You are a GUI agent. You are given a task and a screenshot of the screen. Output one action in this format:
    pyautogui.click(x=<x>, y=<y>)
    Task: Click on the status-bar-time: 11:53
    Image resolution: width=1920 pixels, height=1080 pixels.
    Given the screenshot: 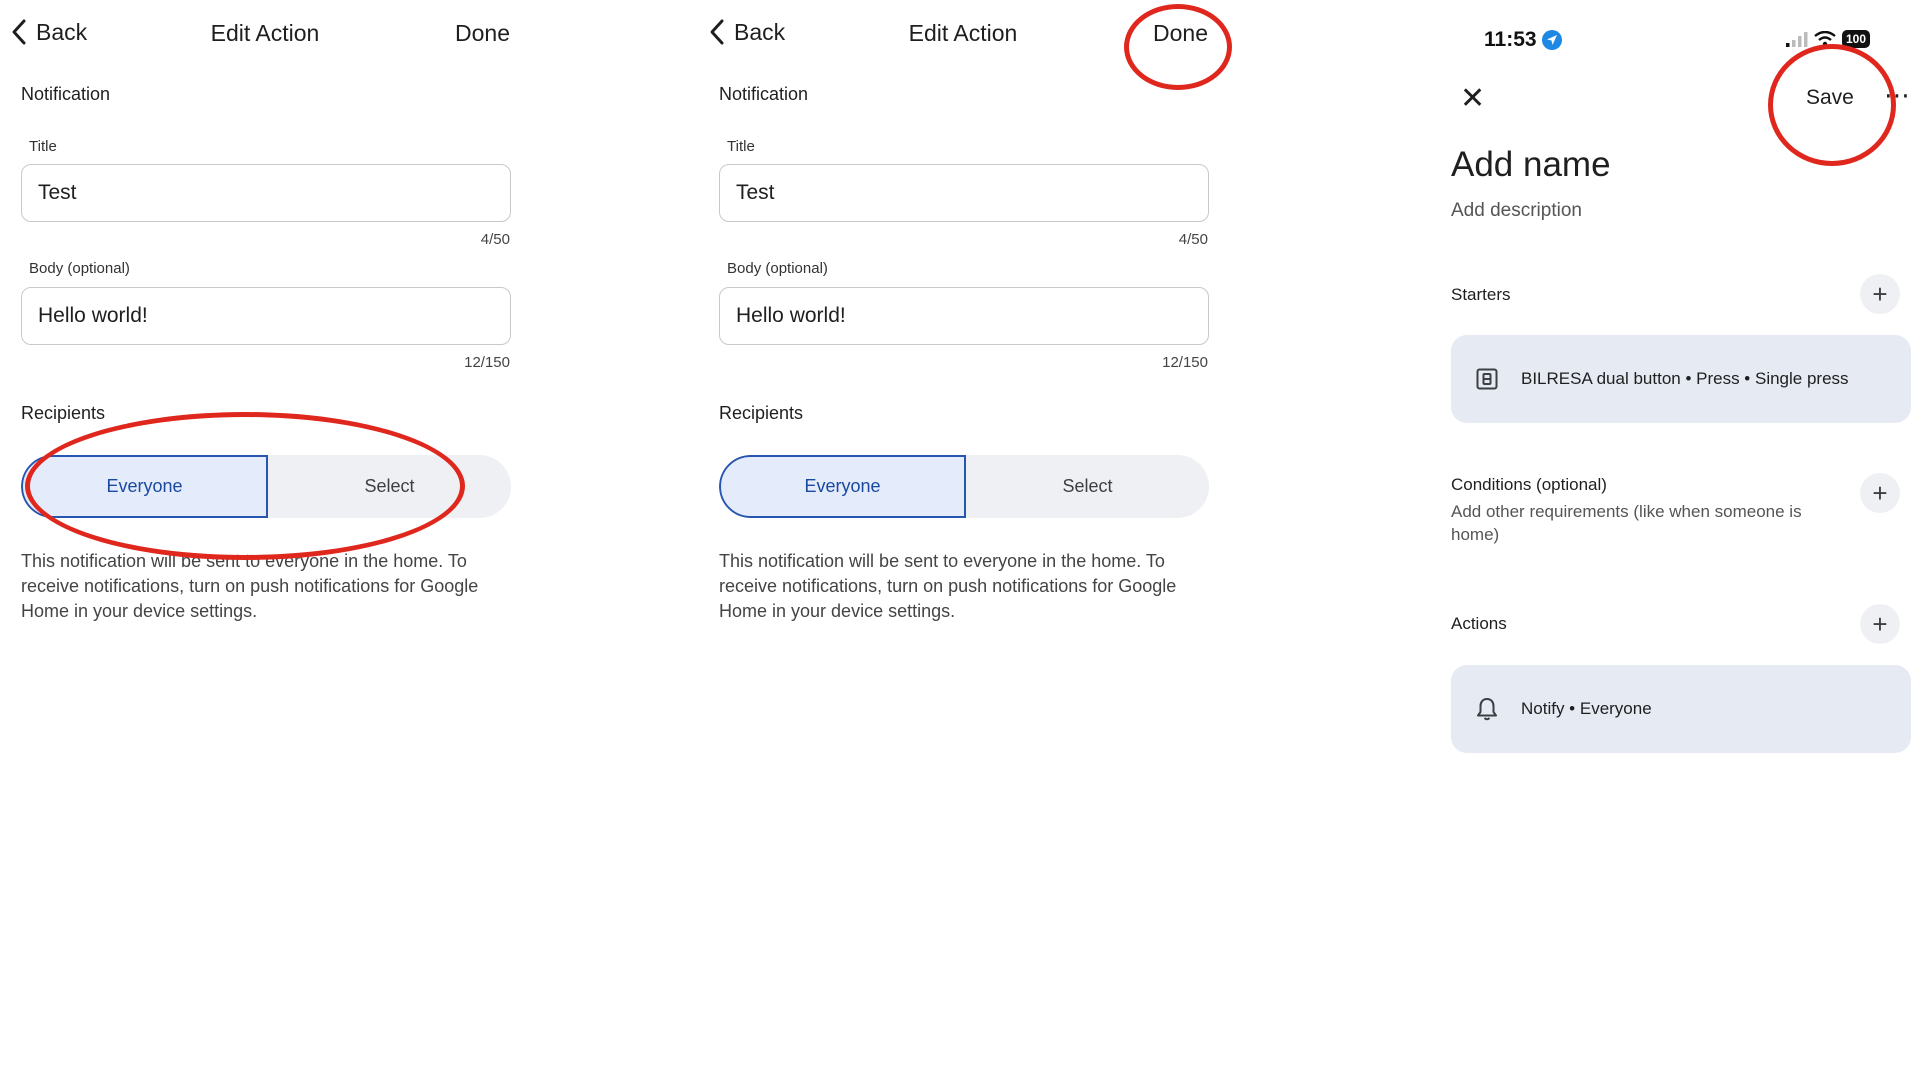 What is the action you would take?
    pyautogui.click(x=1523, y=40)
    